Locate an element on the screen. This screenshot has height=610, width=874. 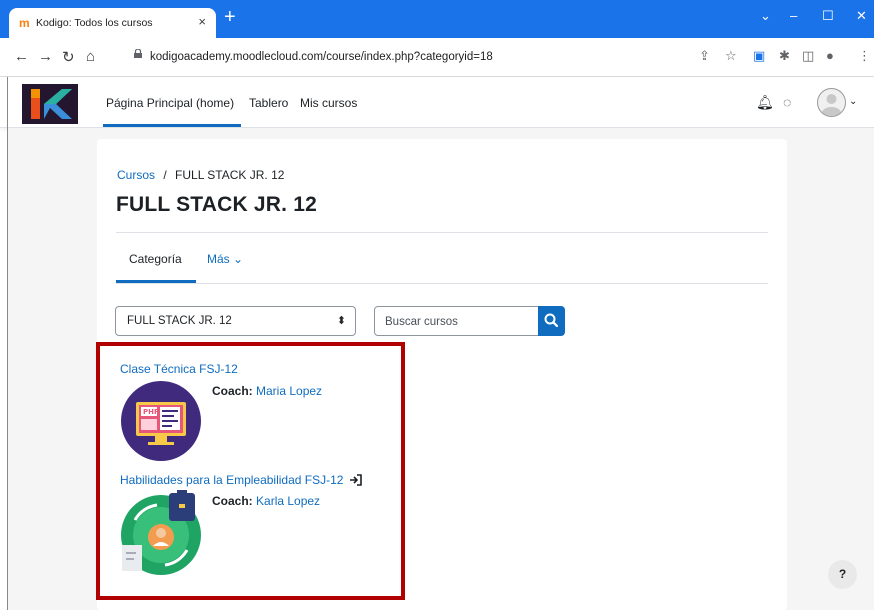
search-icon is located at coordinates (551, 320).